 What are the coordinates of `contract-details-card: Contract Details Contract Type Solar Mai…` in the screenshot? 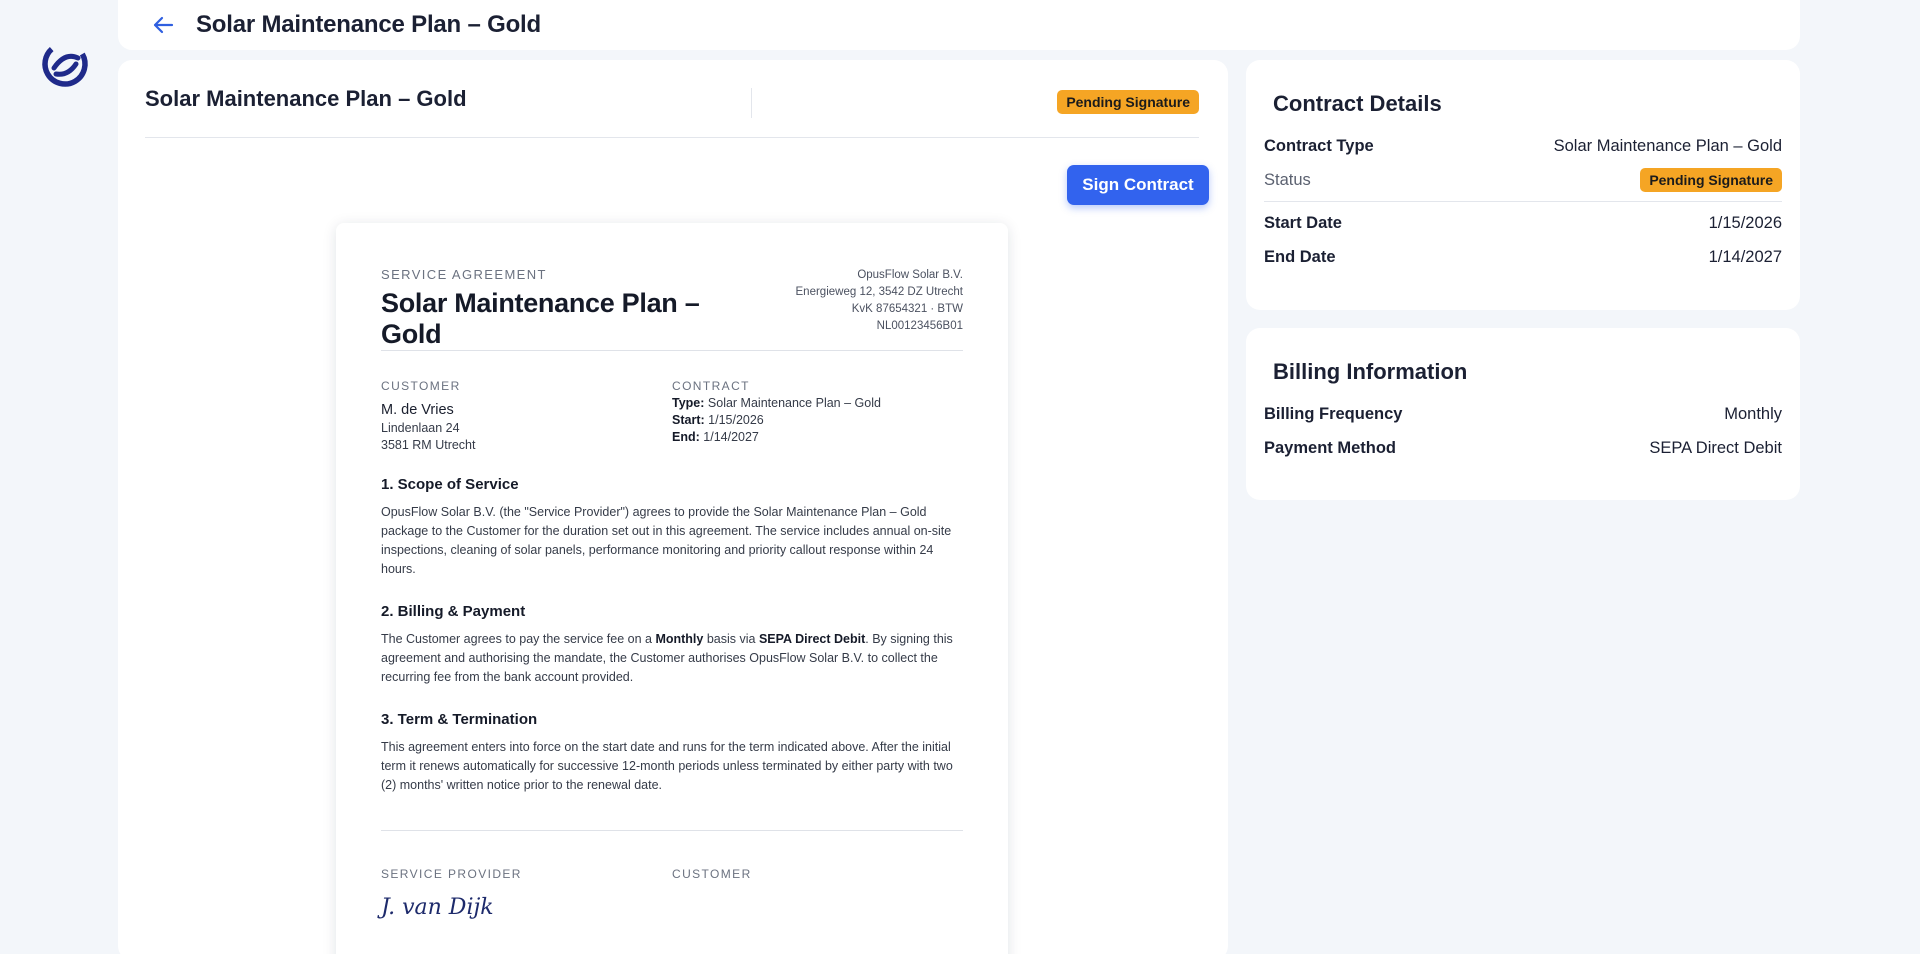 It's located at (1523, 185).